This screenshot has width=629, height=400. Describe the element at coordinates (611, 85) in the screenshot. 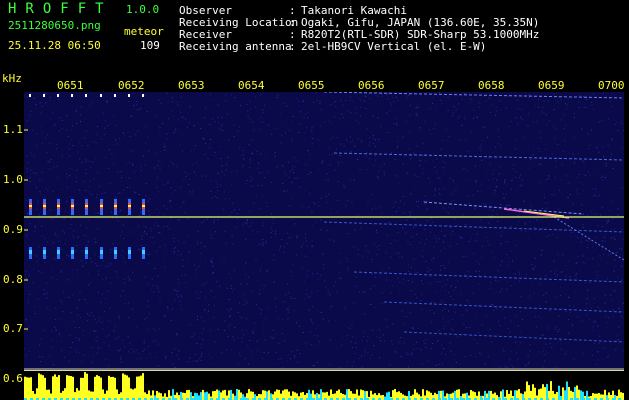

I see `time-tick: 0700` at that location.